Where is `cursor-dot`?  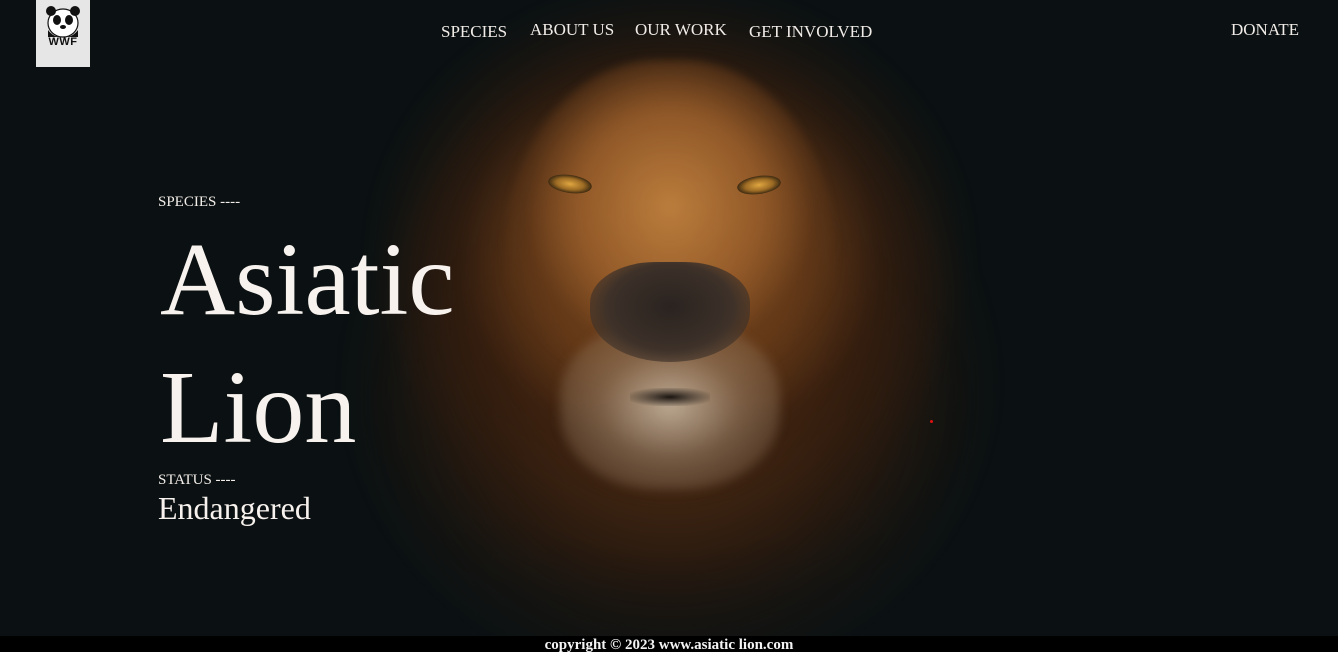 cursor-dot is located at coordinates (931, 421).